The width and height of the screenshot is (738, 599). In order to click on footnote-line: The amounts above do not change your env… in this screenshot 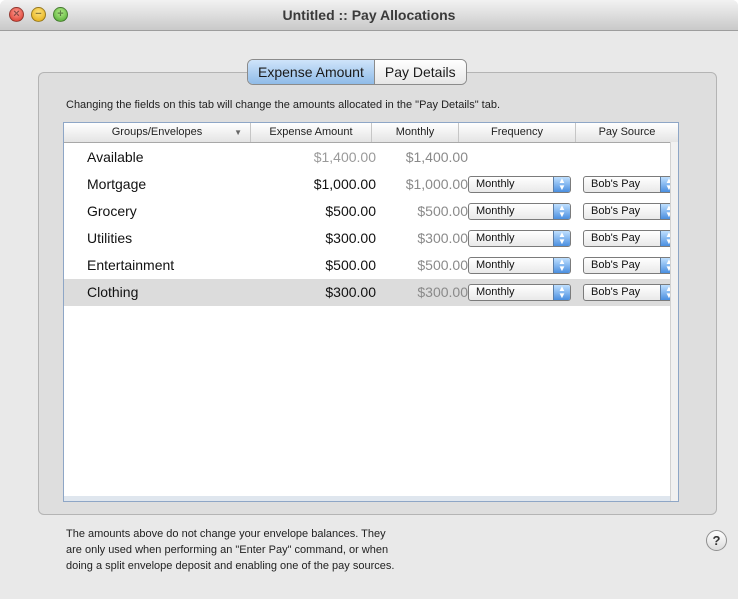, I will do `click(226, 534)`.